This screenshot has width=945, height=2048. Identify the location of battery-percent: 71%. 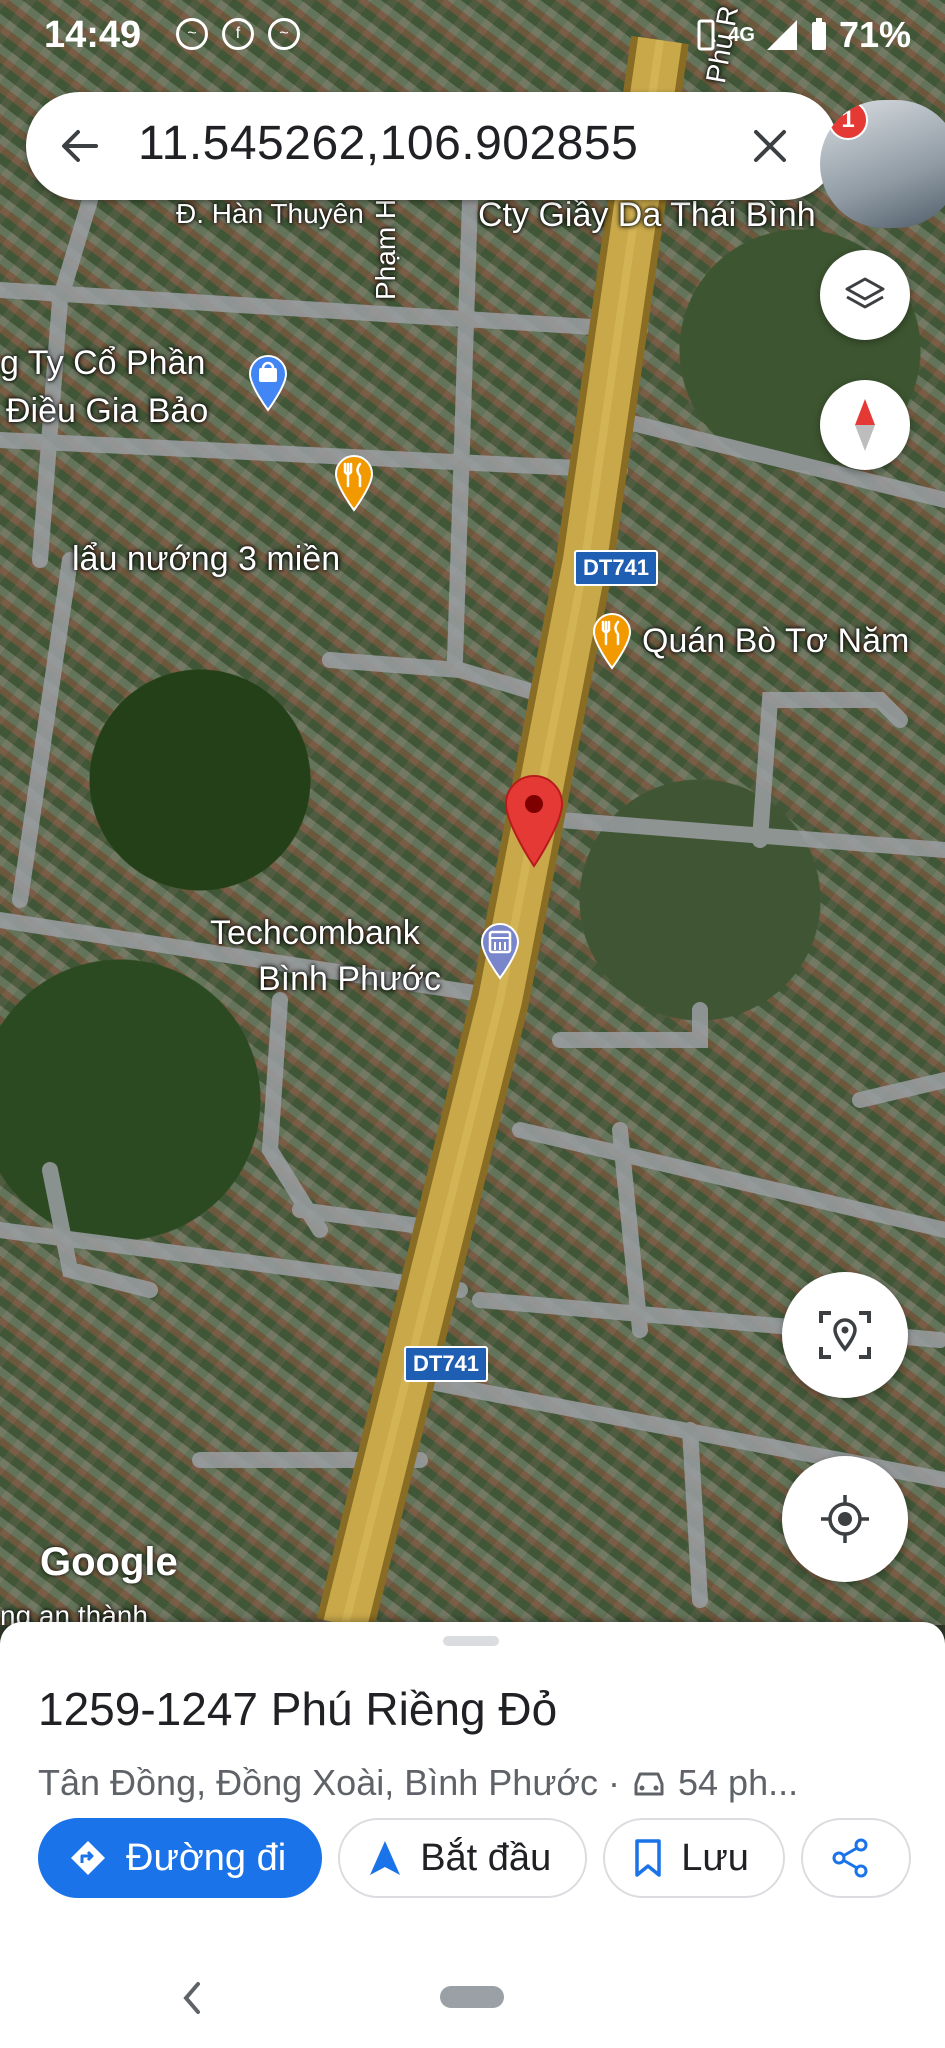
(874, 34).